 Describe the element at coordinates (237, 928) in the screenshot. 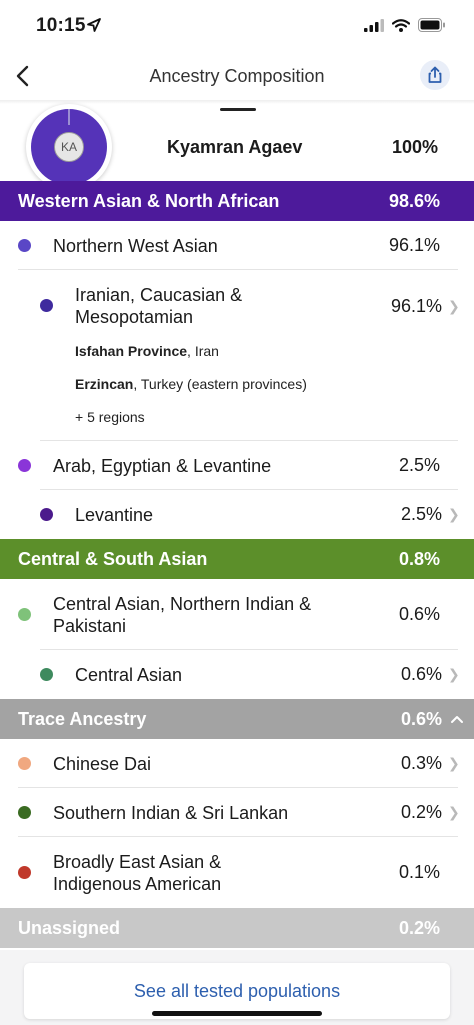

I see `group-header-unassigned: Unassigned 0.2%` at that location.